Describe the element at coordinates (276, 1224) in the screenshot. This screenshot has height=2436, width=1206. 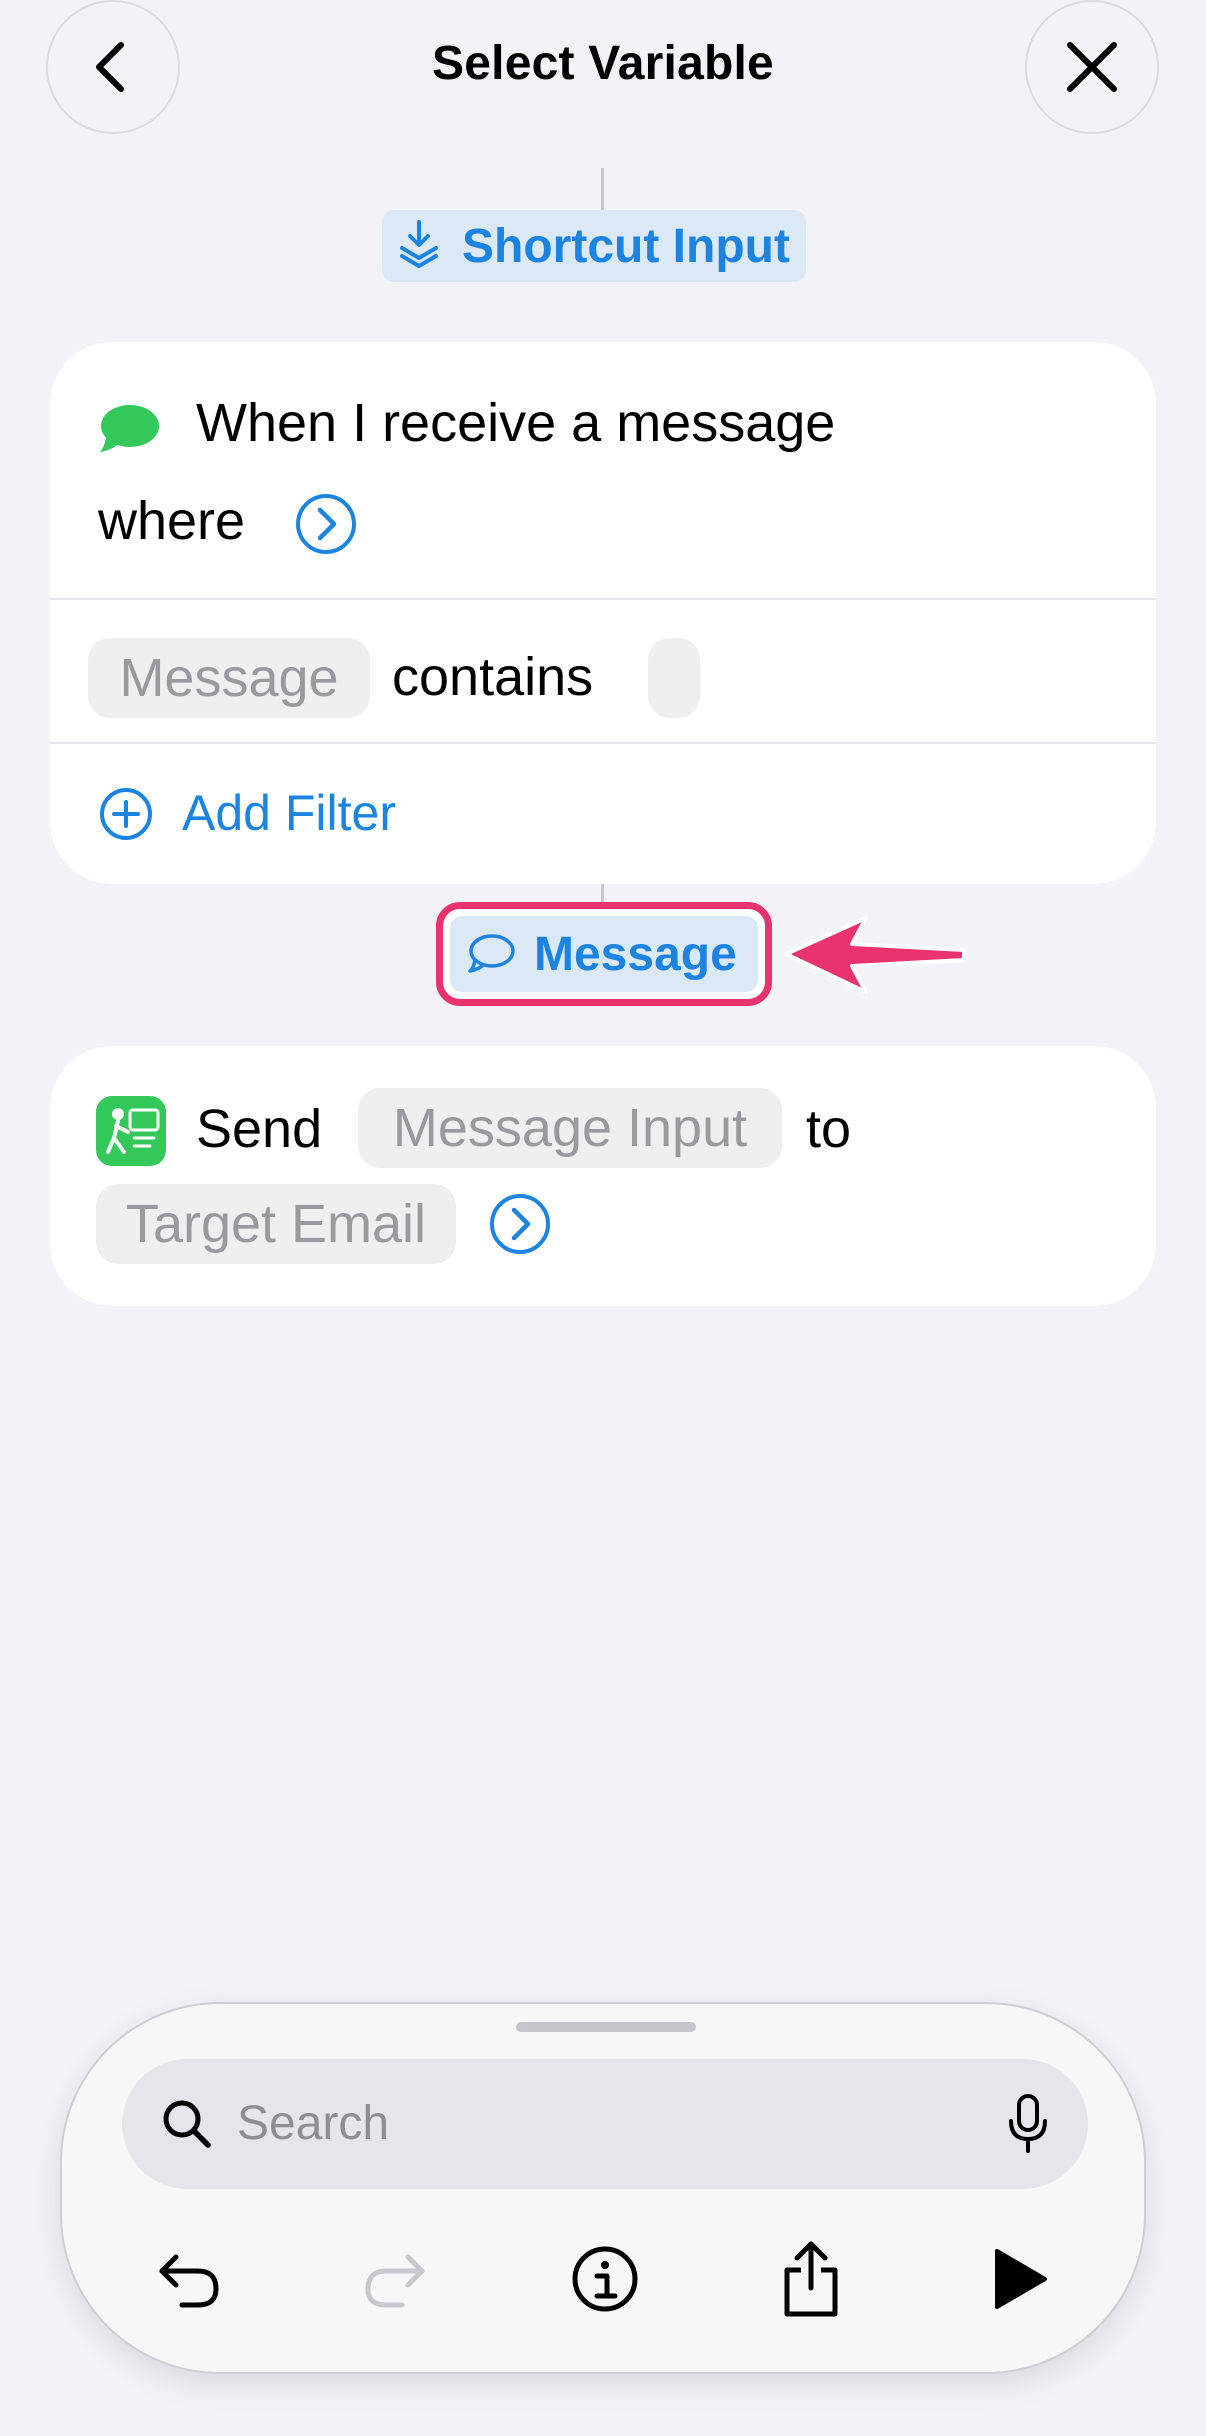
I see `target-email-token: Target Email` at that location.